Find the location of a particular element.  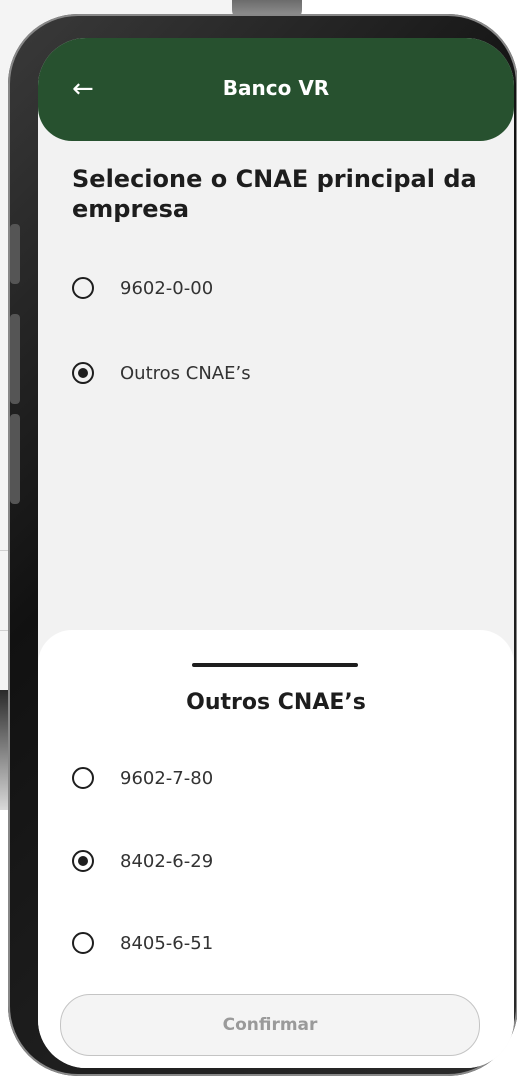

sheet-title: Outros CNAE’s is located at coordinates (276, 702).